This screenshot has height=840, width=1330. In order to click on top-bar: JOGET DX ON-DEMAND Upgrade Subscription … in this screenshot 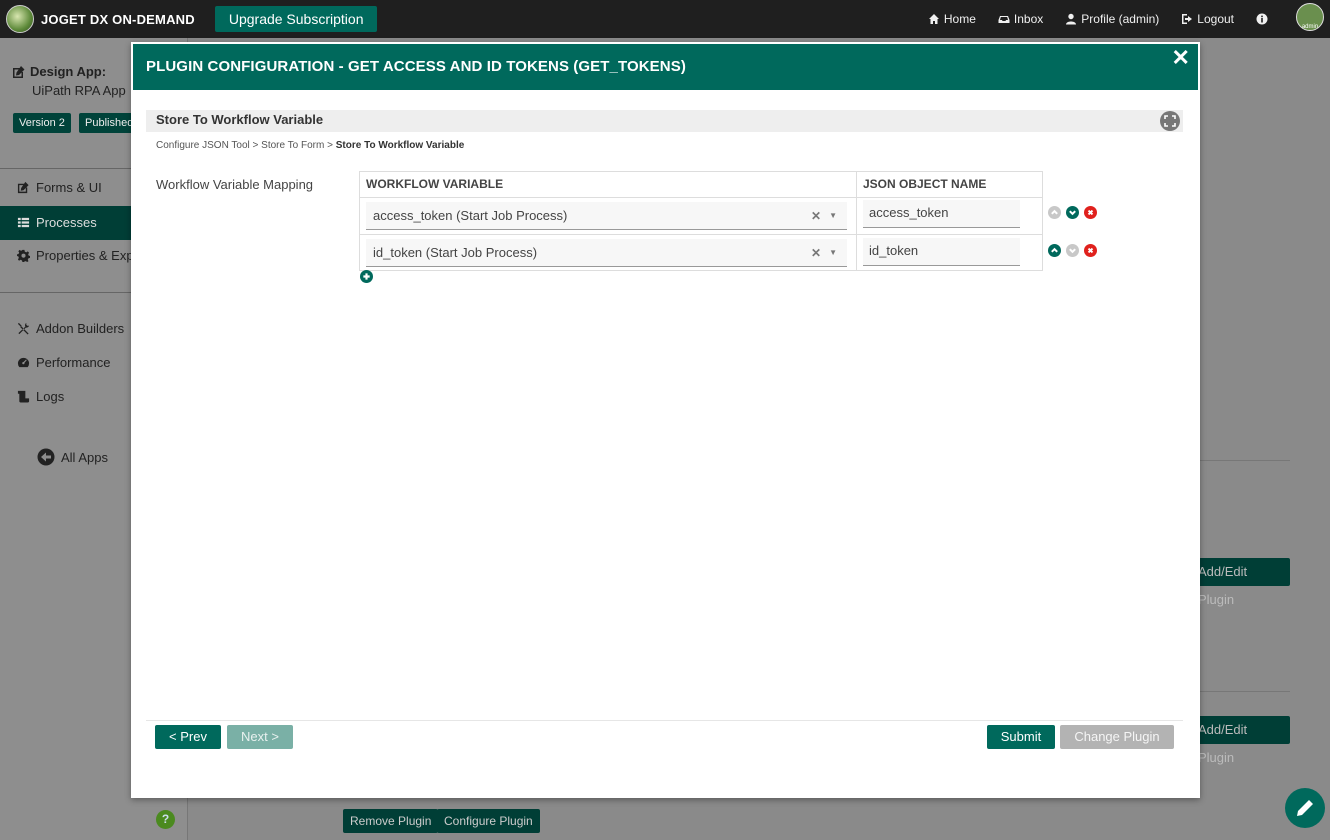, I will do `click(665, 19)`.